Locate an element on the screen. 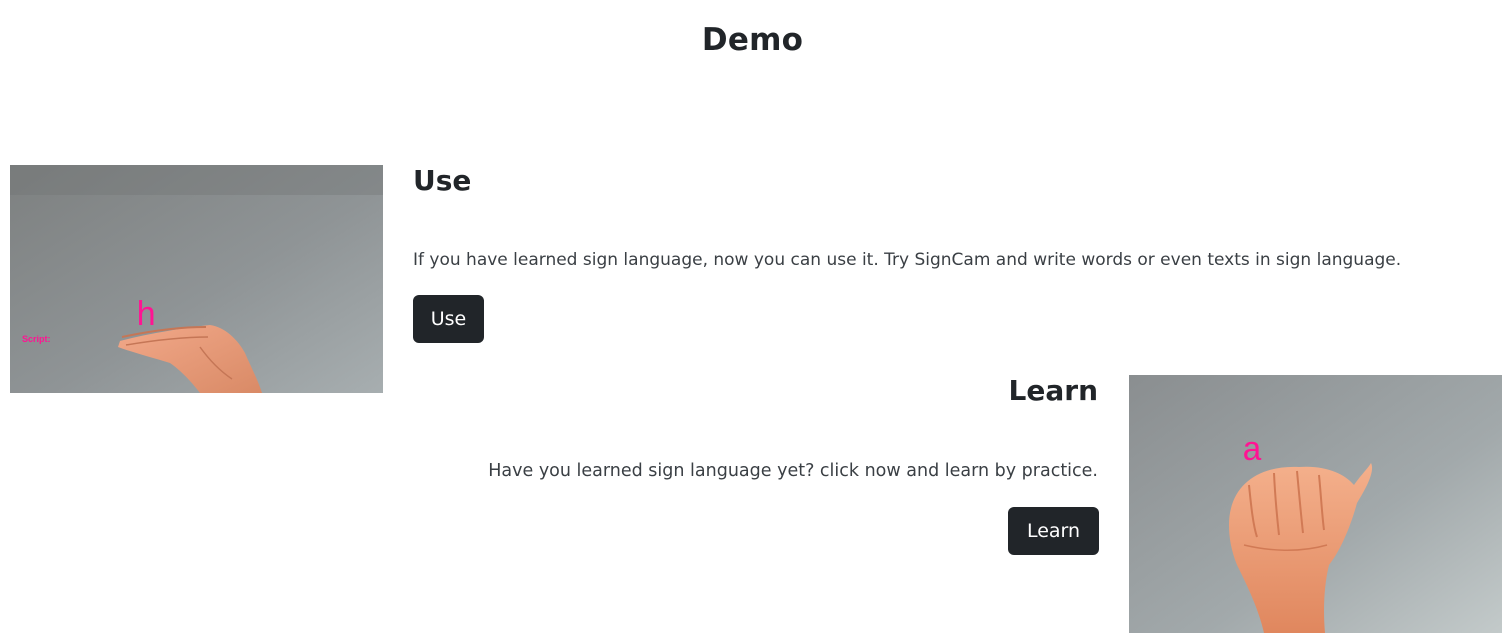  script-label: Script: is located at coordinates (36, 339).